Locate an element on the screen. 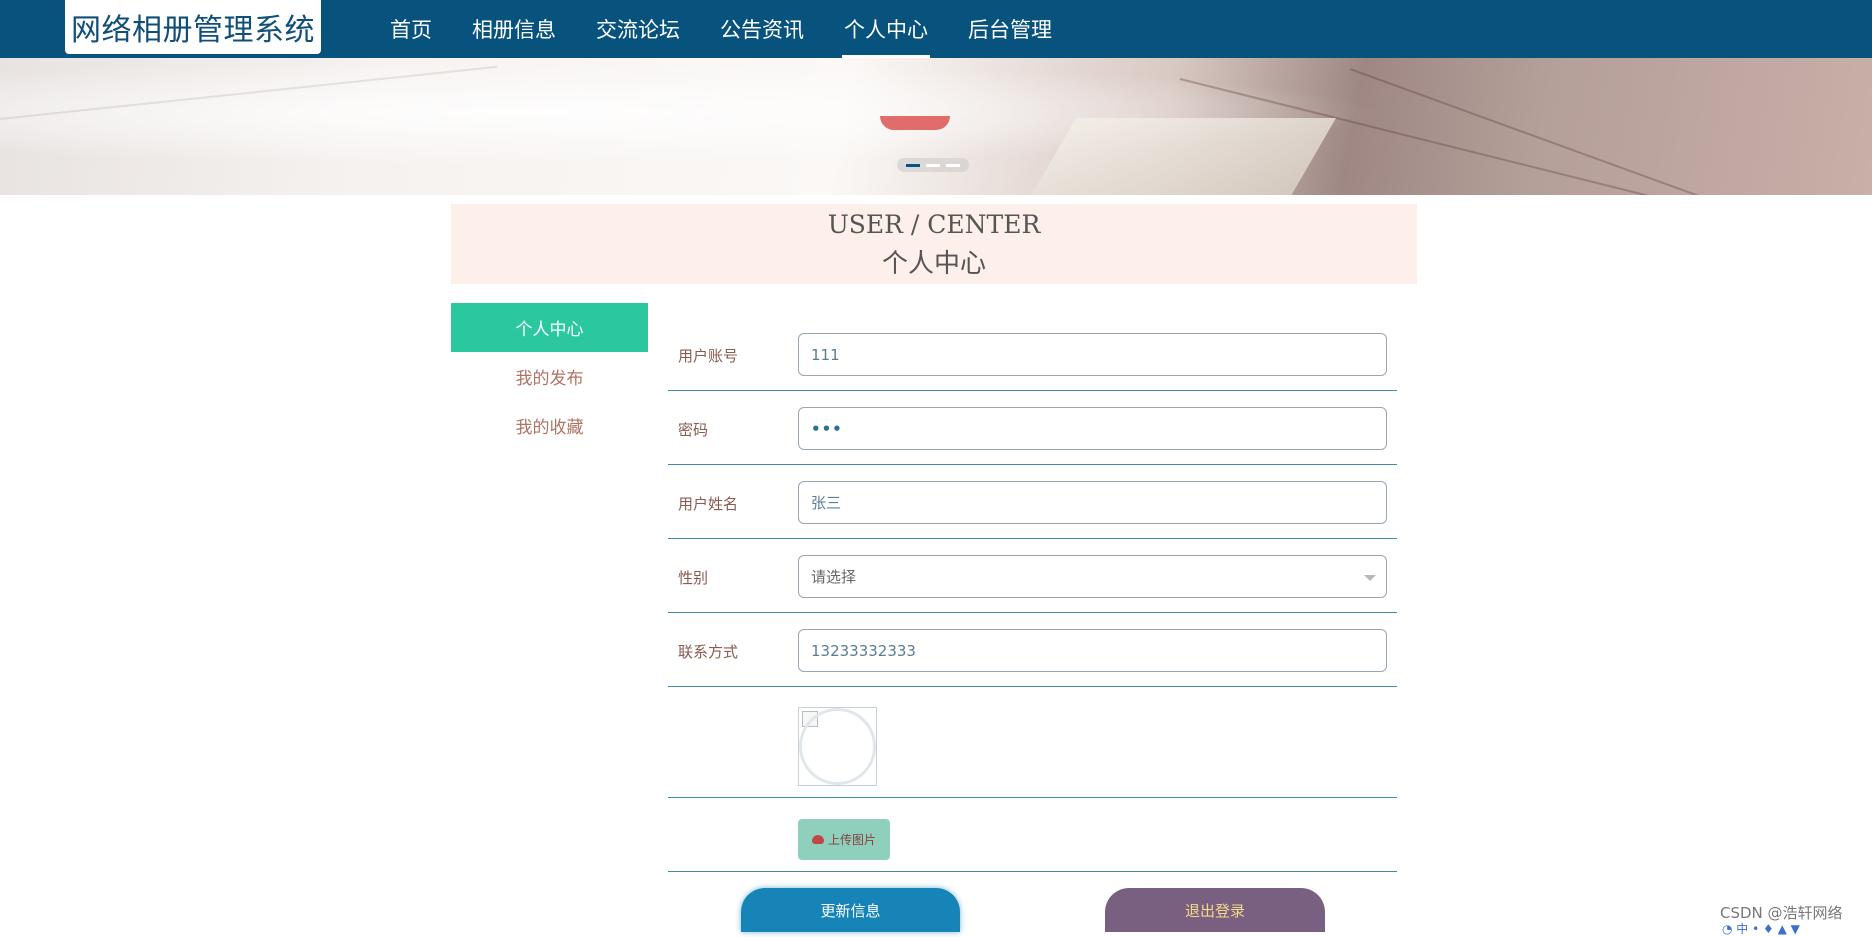 The width and height of the screenshot is (1872, 937). form-row-password: 密码 ••• is located at coordinates (1032, 428).